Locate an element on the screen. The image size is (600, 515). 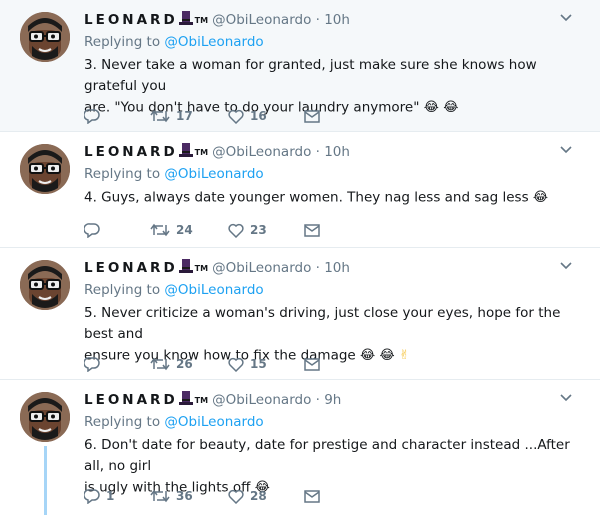
retweet-button: 24 is located at coordinates (189, 230).